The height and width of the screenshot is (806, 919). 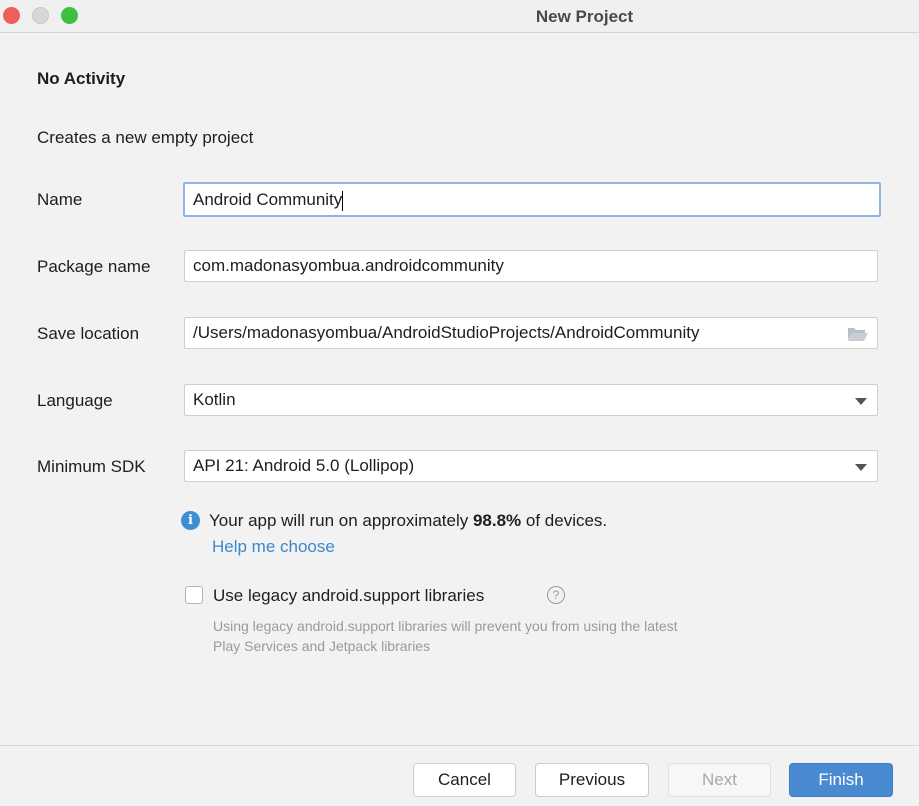 What do you see at coordinates (304, 465) in the screenshot?
I see `minimum-sdk-value: API 21: Android 5.0 (Lollipop)` at bounding box center [304, 465].